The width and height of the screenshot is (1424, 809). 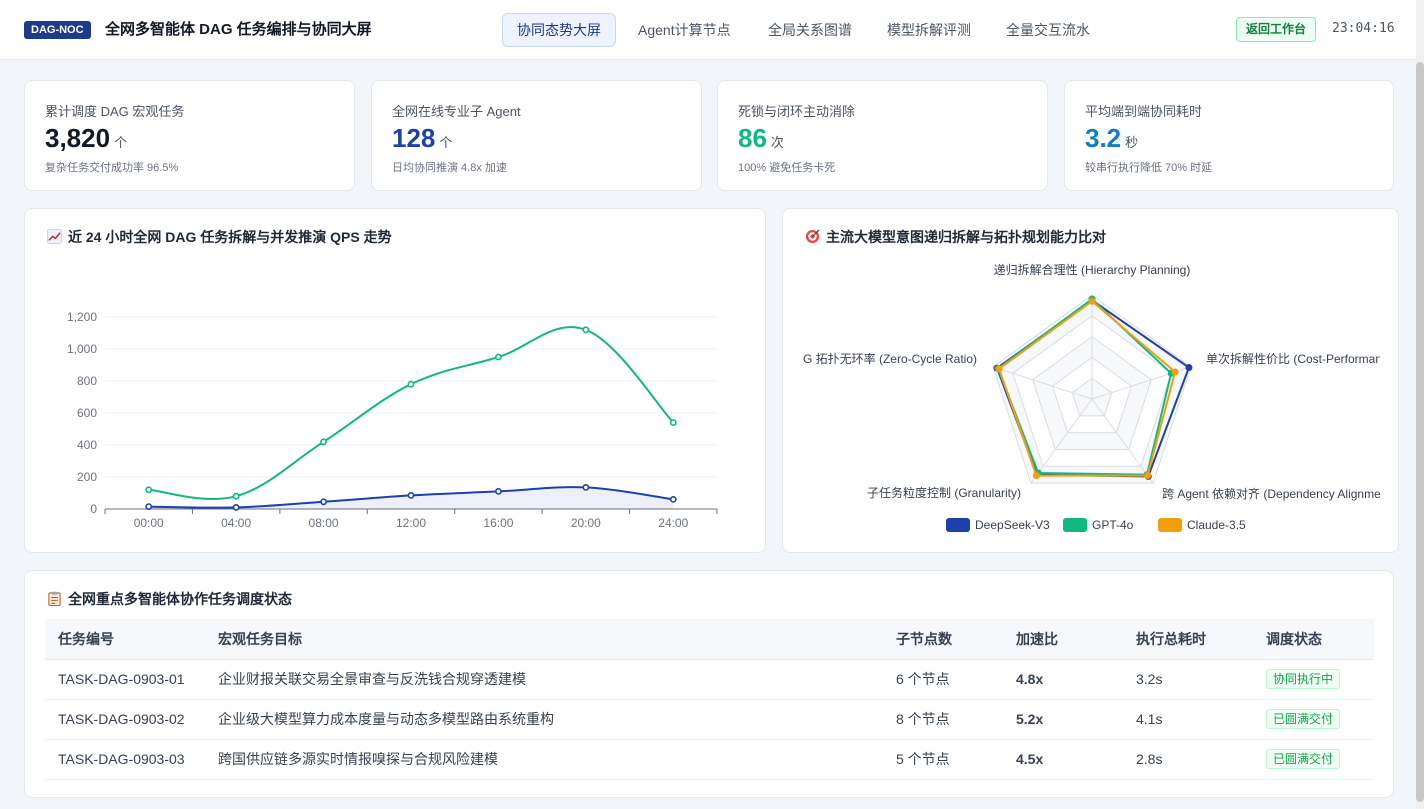 I want to click on tab-situation-screen: 协同态势大屏, so click(x=559, y=30).